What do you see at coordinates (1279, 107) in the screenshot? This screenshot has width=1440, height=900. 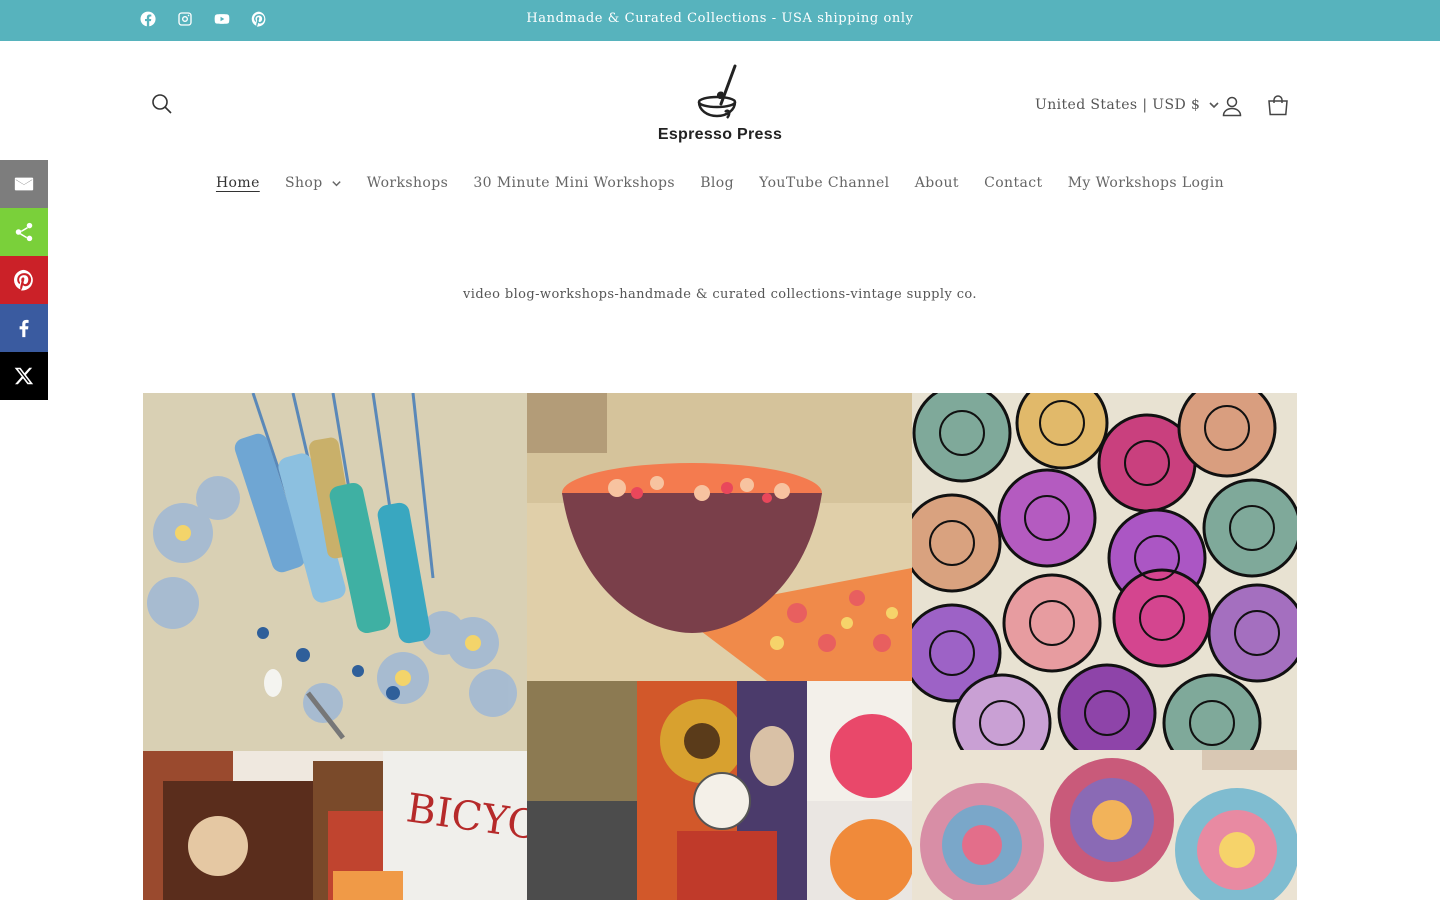 I see `cart-icon` at bounding box center [1279, 107].